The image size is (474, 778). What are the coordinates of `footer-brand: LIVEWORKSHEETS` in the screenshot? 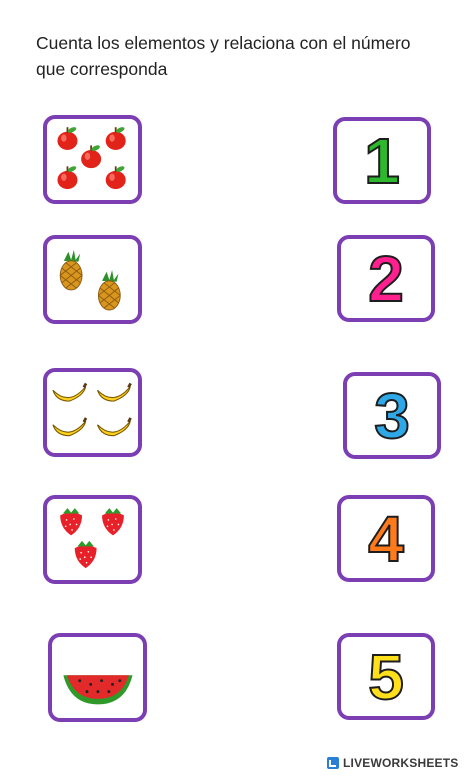 It's located at (401, 763).